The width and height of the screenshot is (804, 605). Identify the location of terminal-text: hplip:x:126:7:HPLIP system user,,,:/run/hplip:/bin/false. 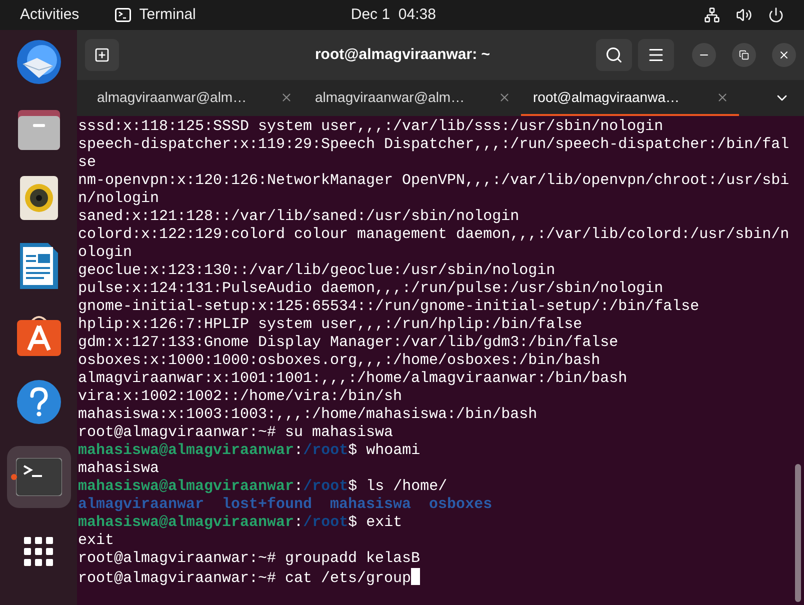
(330, 324).